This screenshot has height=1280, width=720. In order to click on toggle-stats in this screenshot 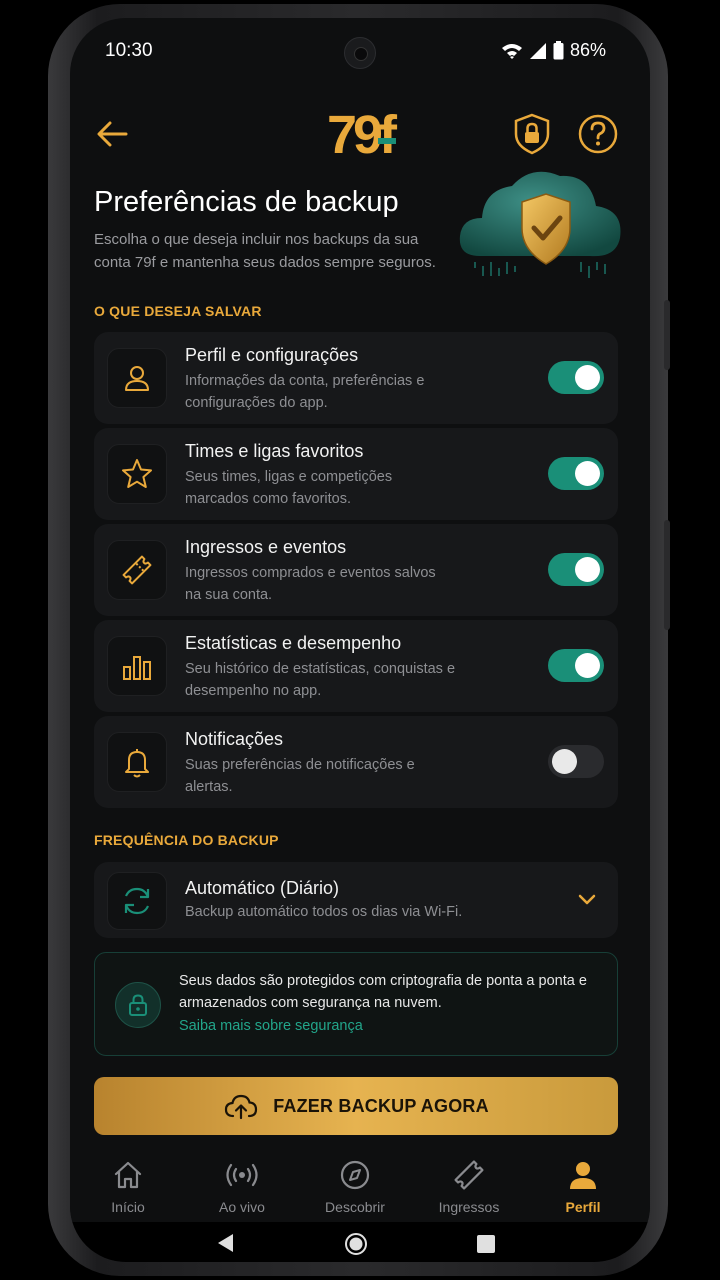, I will do `click(576, 665)`.